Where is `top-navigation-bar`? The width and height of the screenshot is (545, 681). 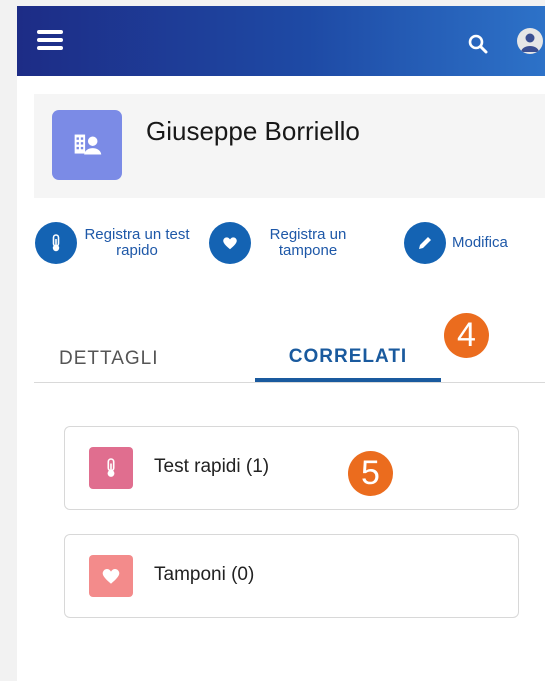 top-navigation-bar is located at coordinates (281, 41).